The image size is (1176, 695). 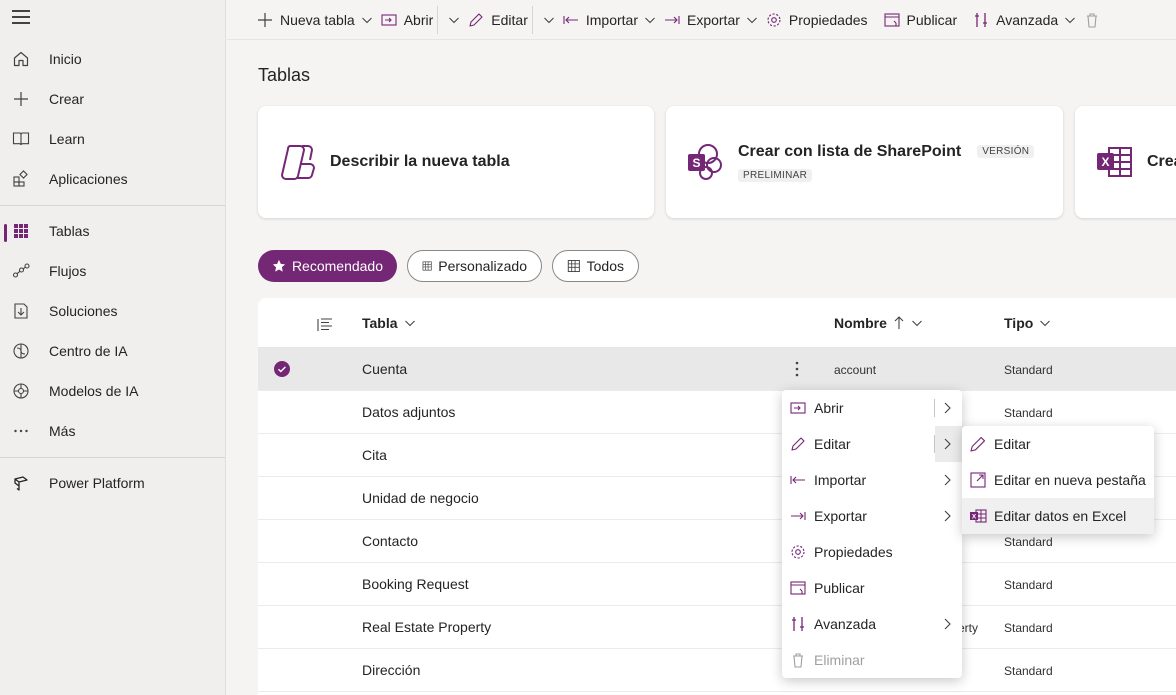 I want to click on submenu-item-edit-in-excel: X Editar datos en Excel, so click(x=1058, y=516).